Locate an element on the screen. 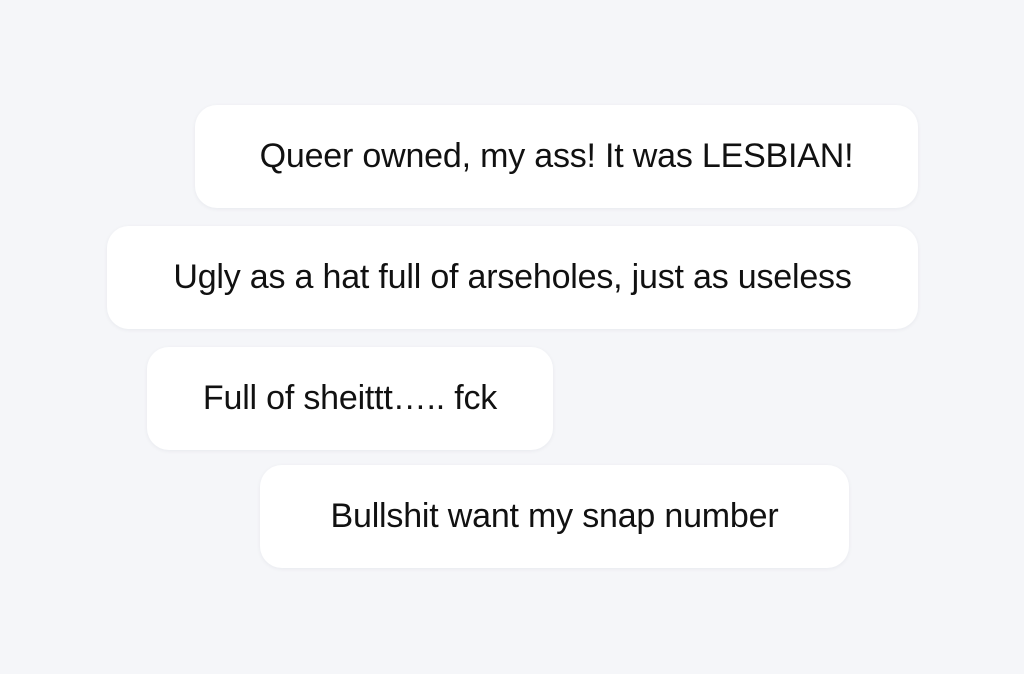 This screenshot has width=1024, height=674. message-text: Full of sheittt….. fck is located at coordinates (350, 398).